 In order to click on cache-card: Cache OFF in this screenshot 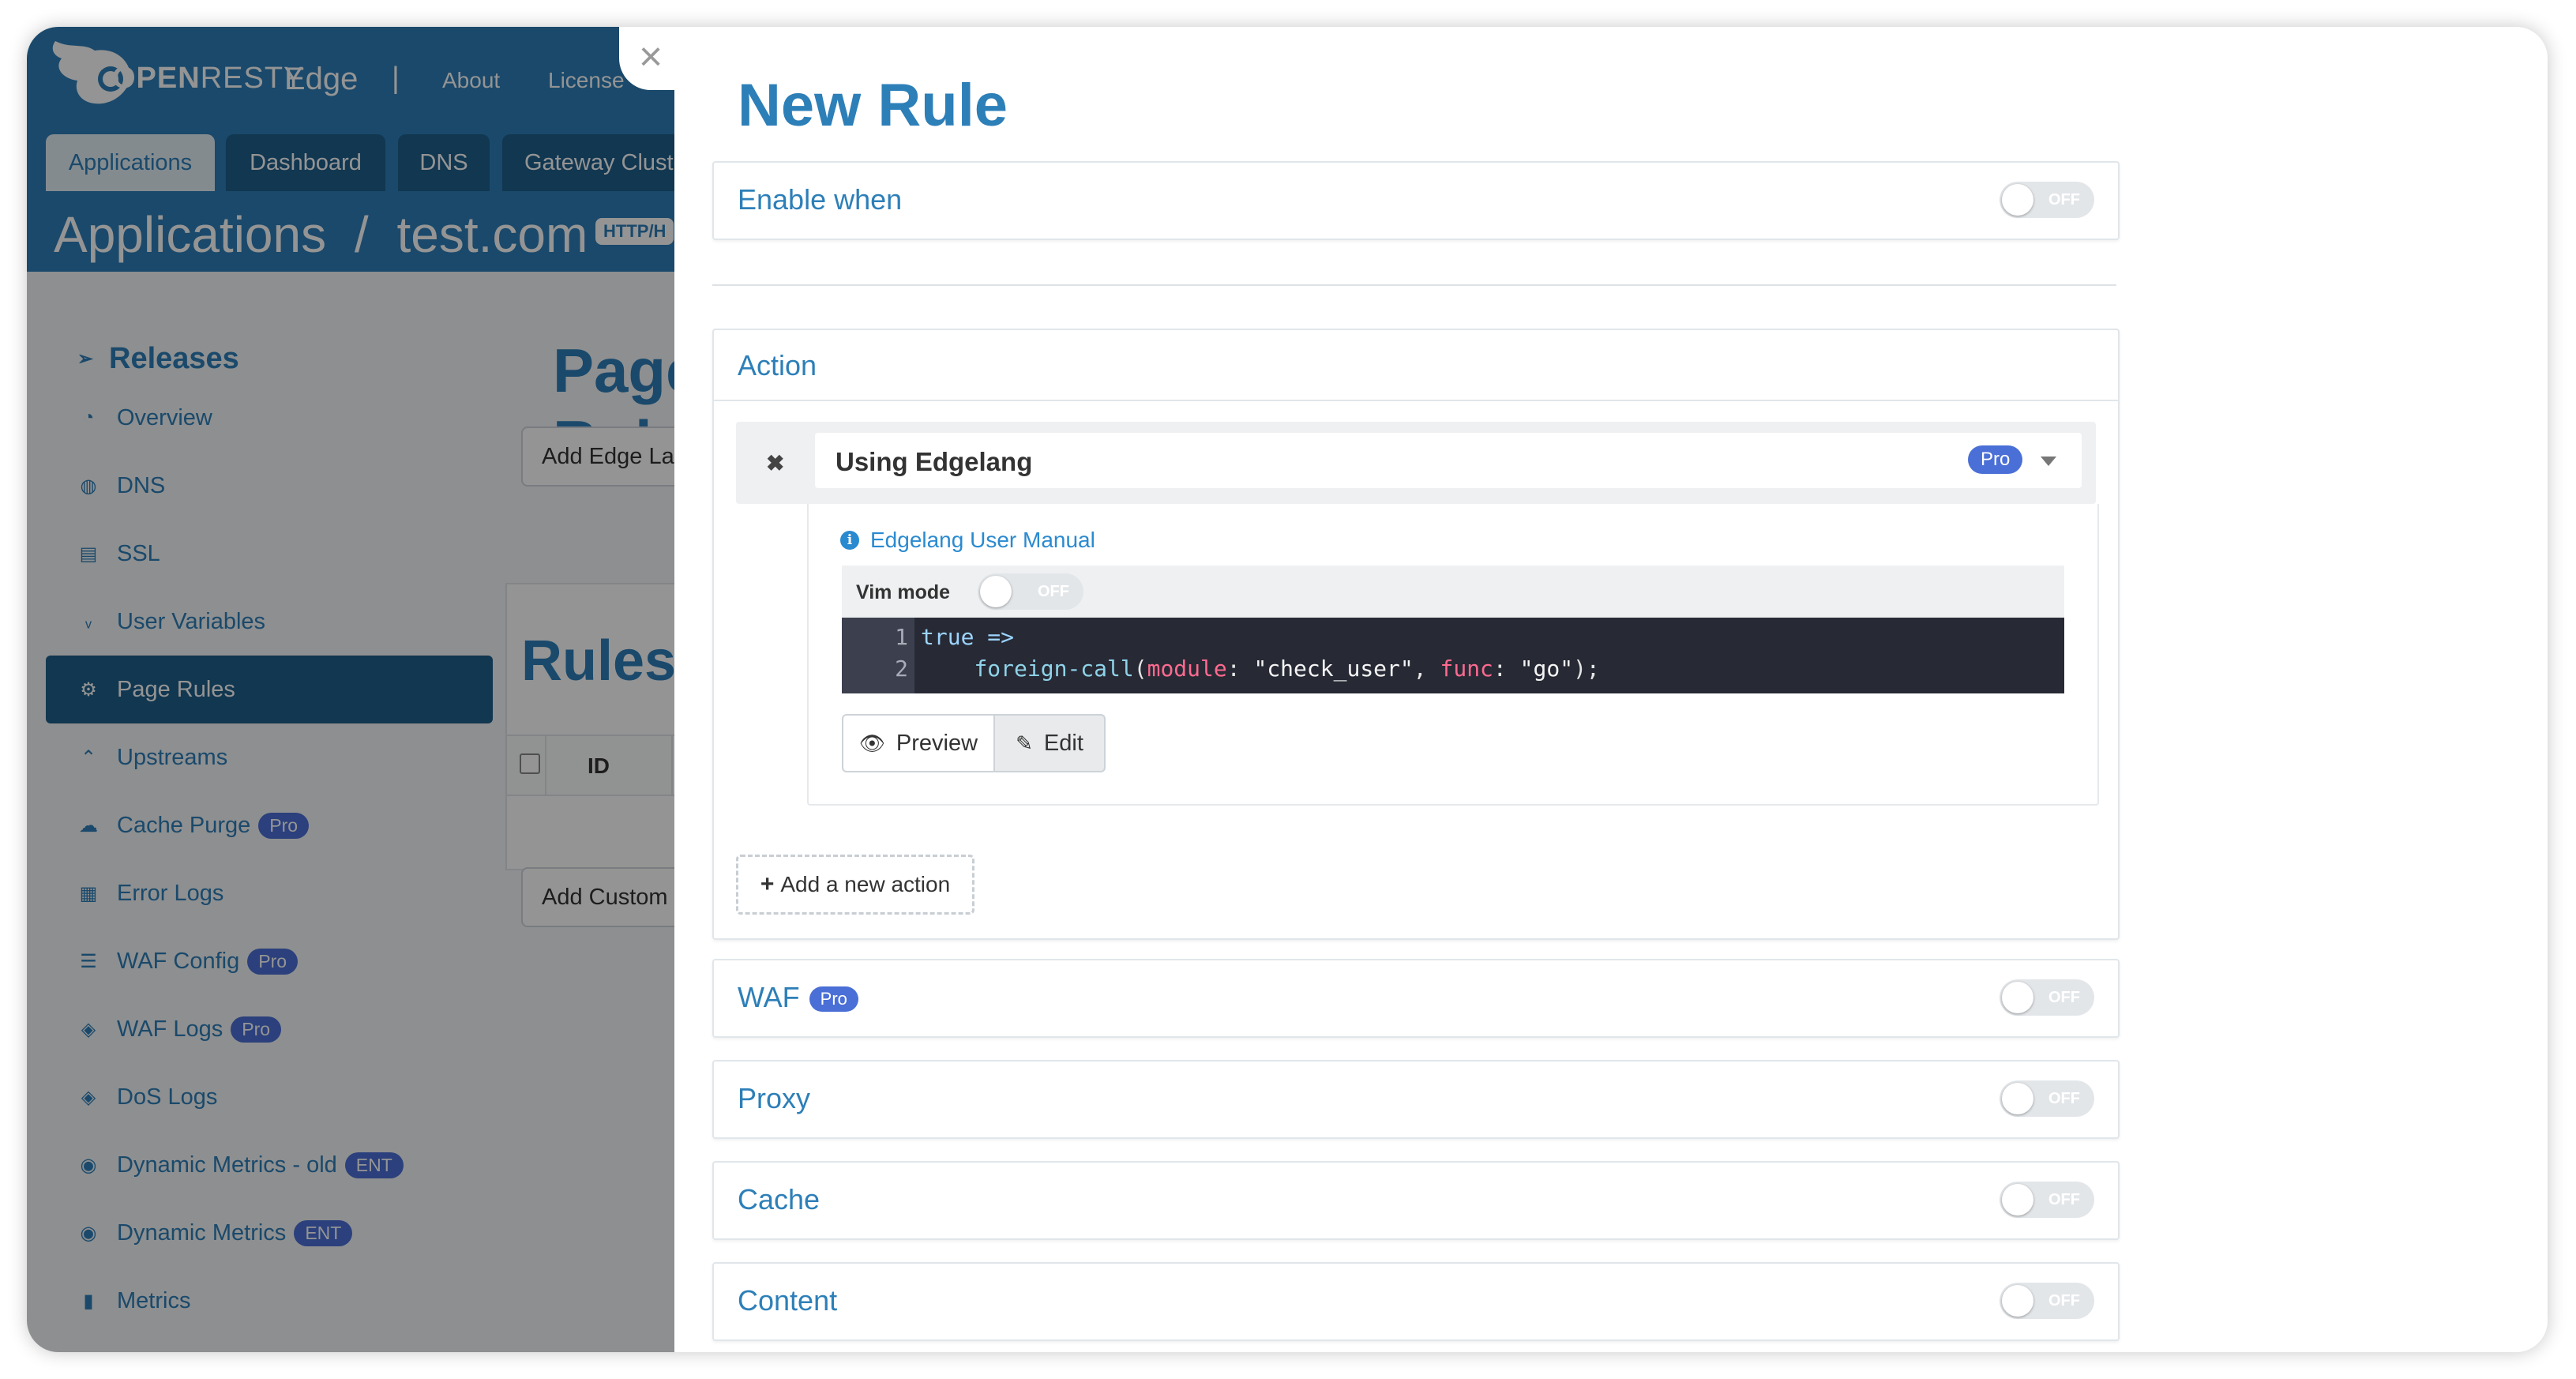, I will do `click(1416, 1200)`.